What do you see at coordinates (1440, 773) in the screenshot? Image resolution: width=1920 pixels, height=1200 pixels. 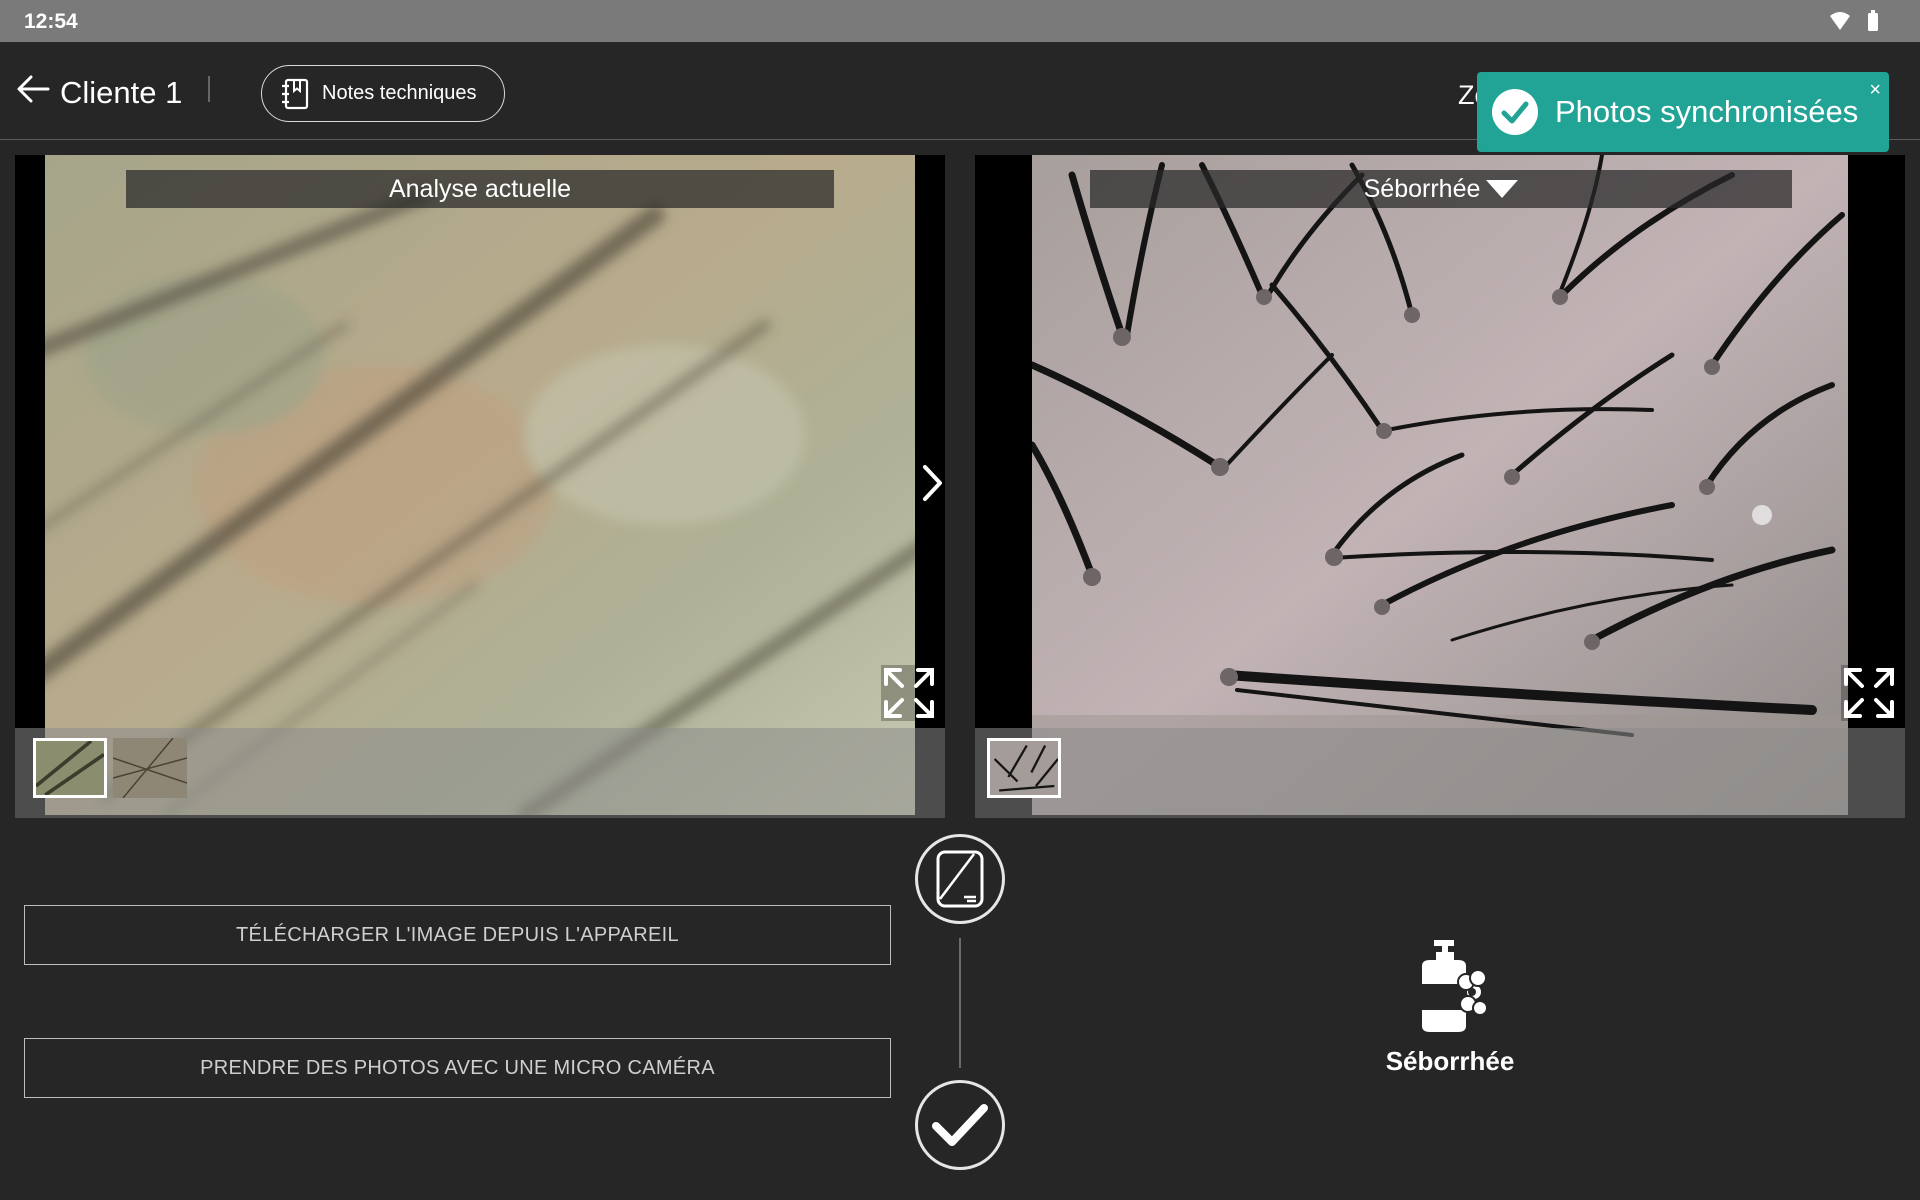 I see `right-thumbnail-strip` at bounding box center [1440, 773].